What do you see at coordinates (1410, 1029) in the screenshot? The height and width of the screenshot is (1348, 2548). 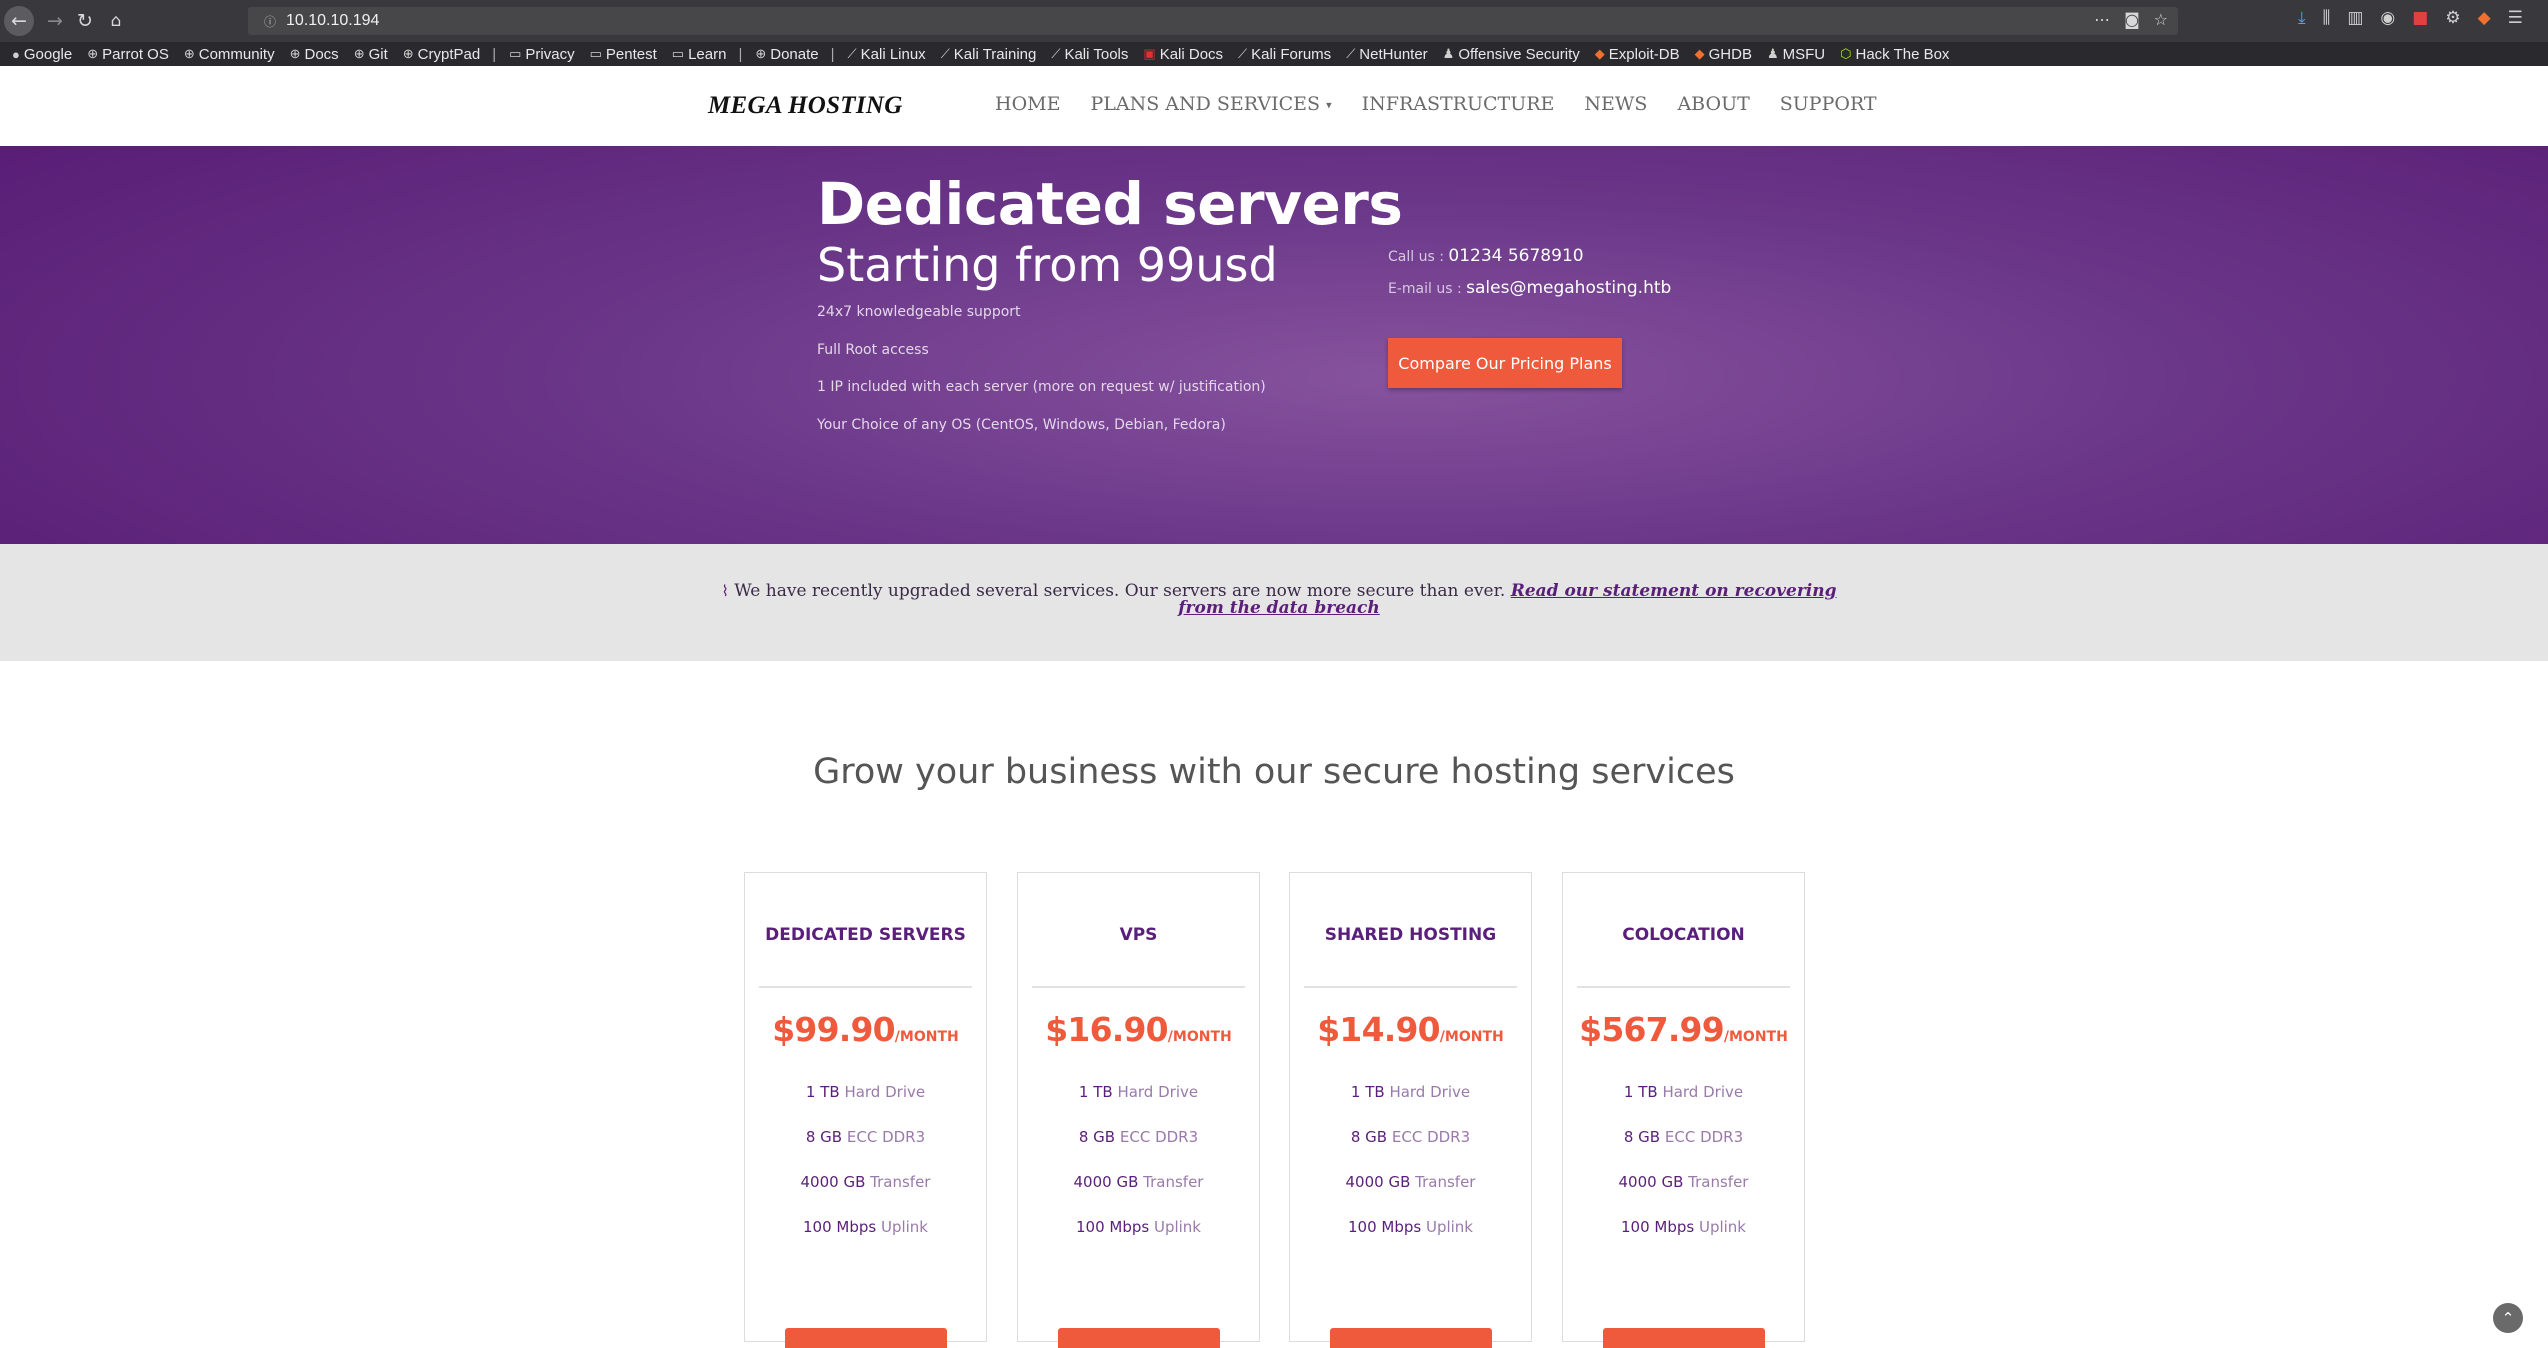 I see `plan-price: $14.90/MONTH` at bounding box center [1410, 1029].